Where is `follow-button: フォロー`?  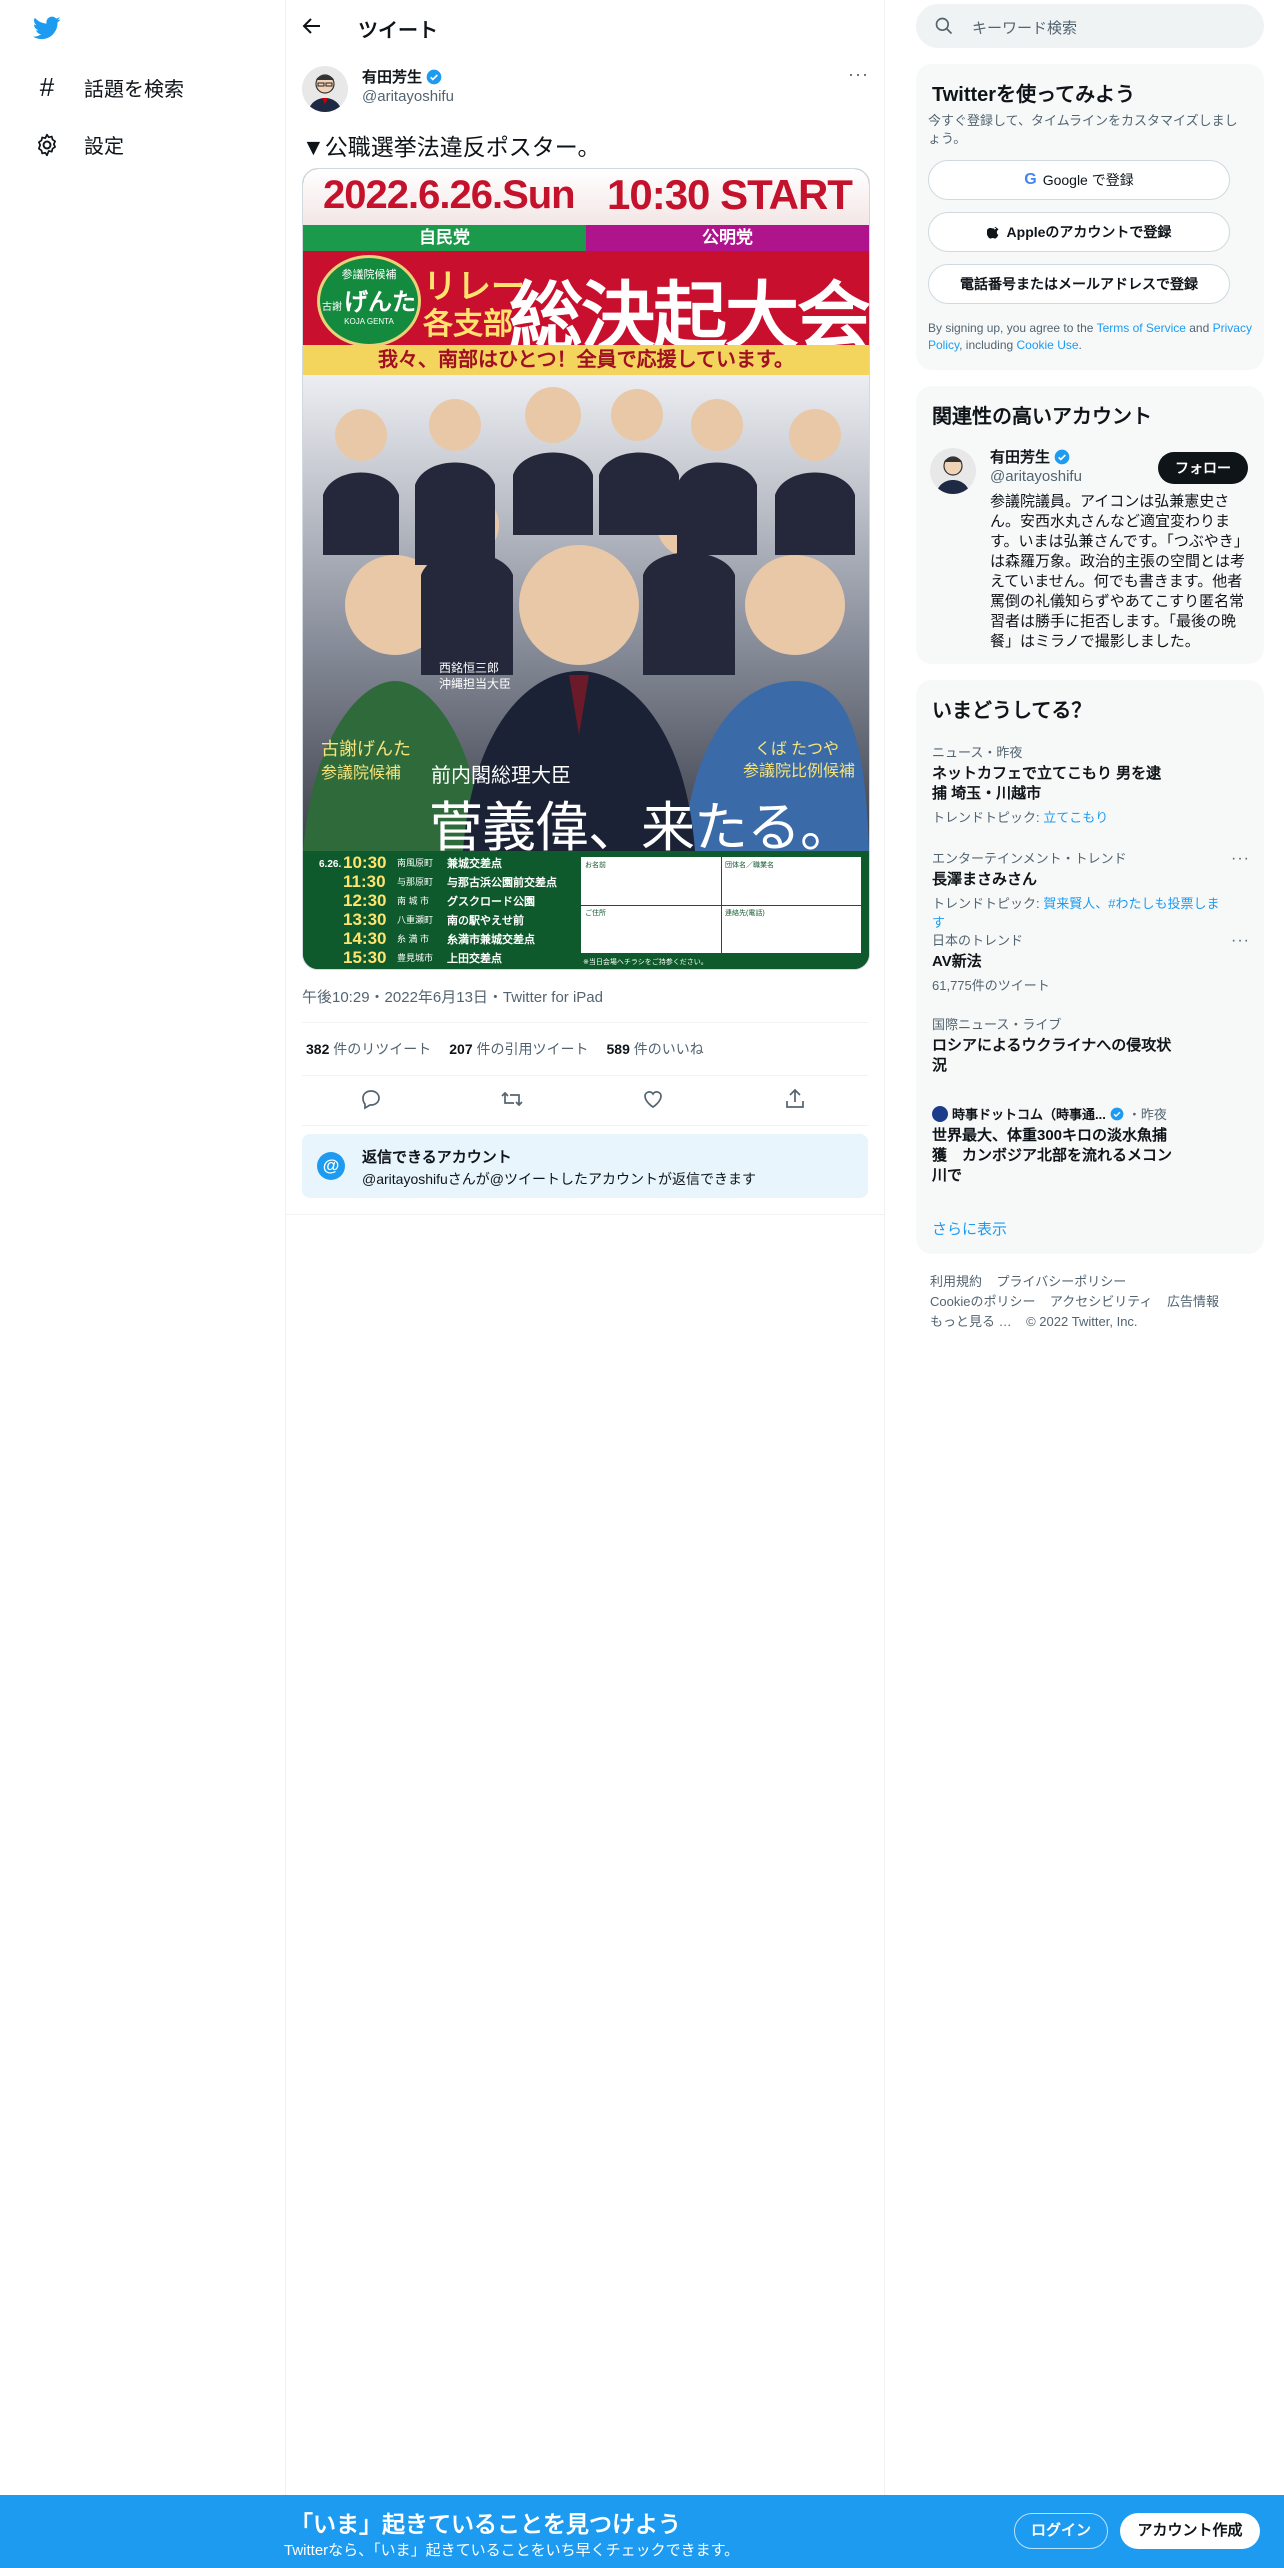
follow-button: フォロー is located at coordinates (1203, 468).